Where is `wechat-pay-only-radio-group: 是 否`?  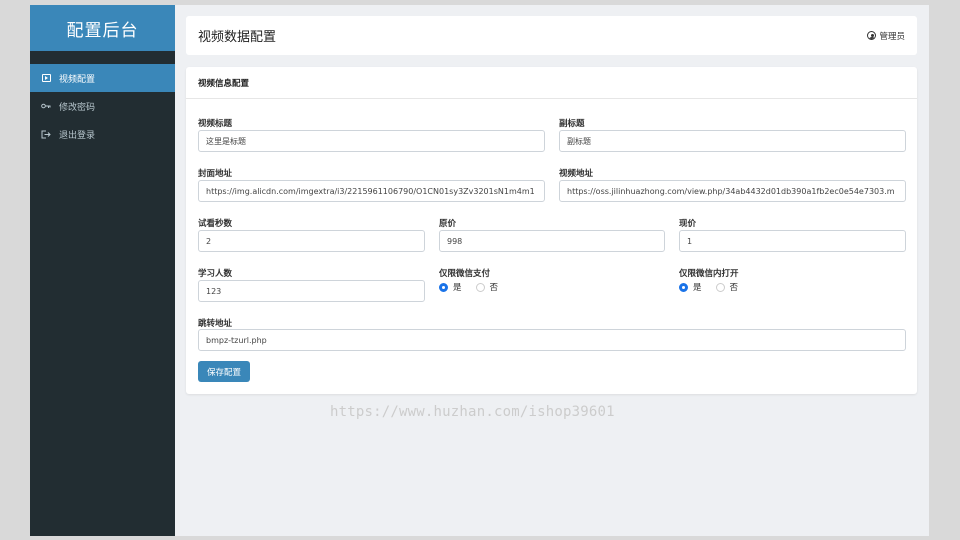
wechat-pay-only-radio-group: 是 否 is located at coordinates (475, 287).